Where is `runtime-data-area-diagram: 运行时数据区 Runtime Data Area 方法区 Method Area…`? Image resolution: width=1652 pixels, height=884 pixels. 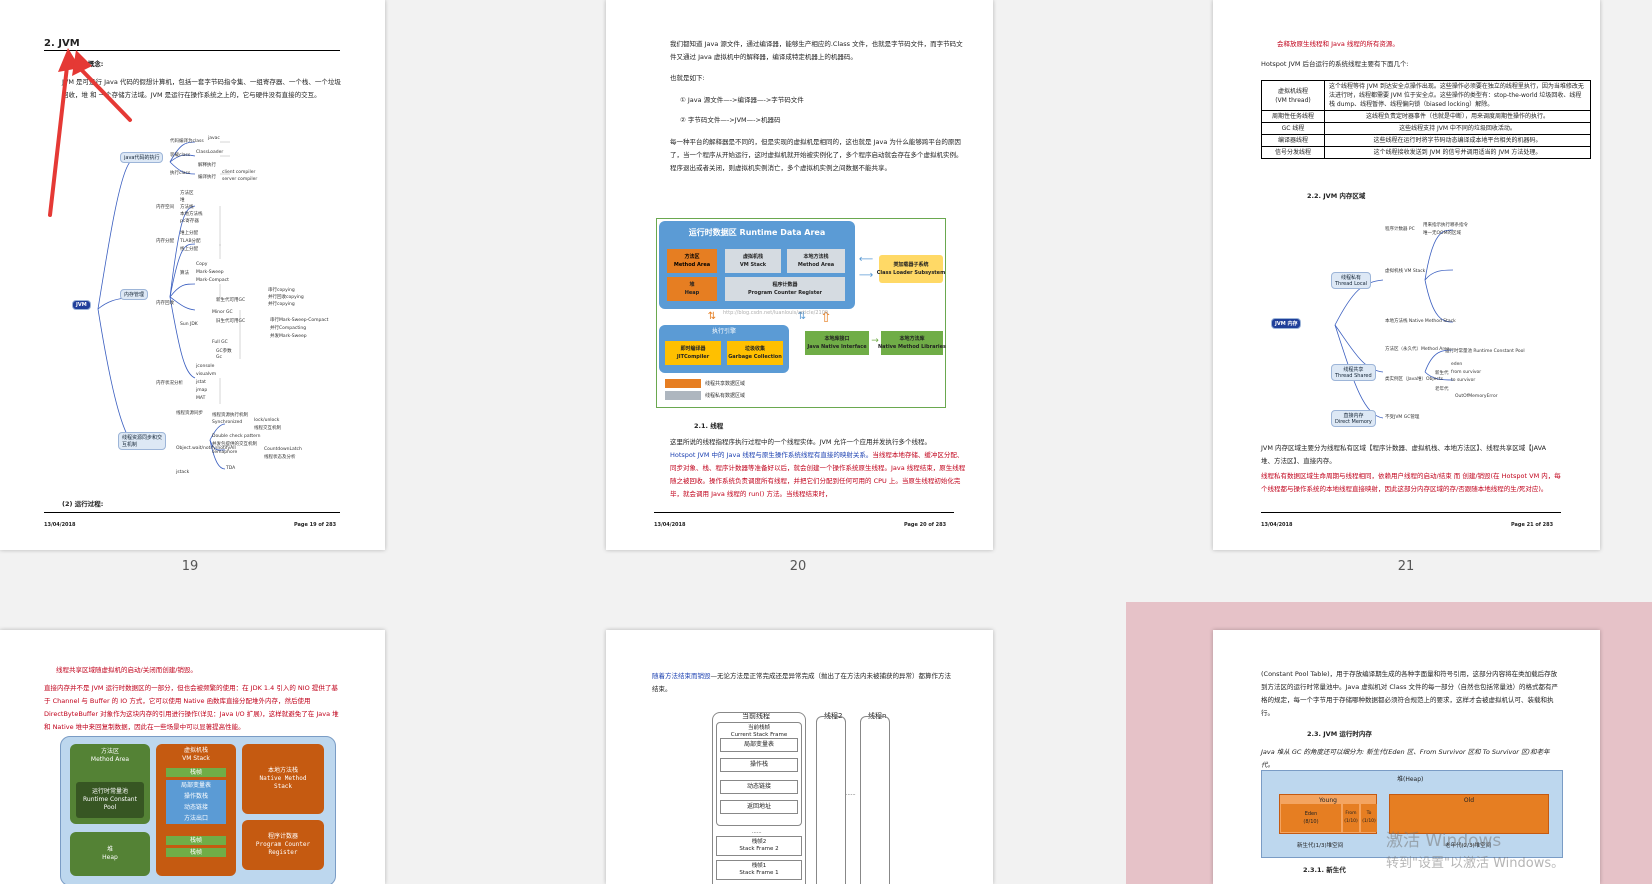
runtime-data-area-diagram: 运行时数据区 Runtime Data Area 方法区 Method Area… is located at coordinates (801, 313).